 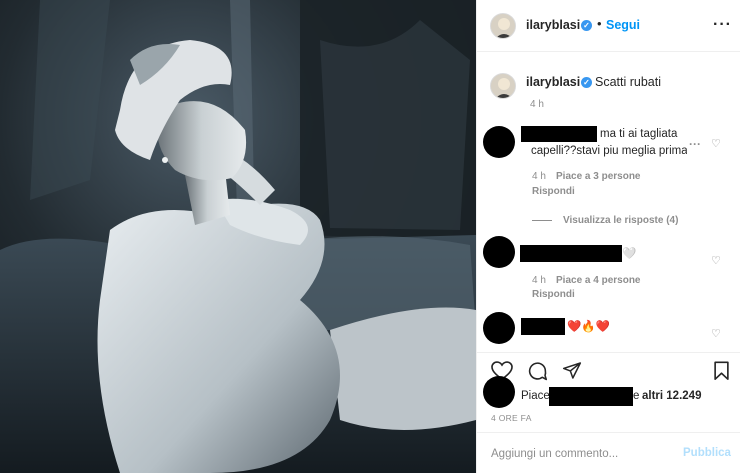 I want to click on add-comment-bar: Pubblica, so click(x=608, y=452).